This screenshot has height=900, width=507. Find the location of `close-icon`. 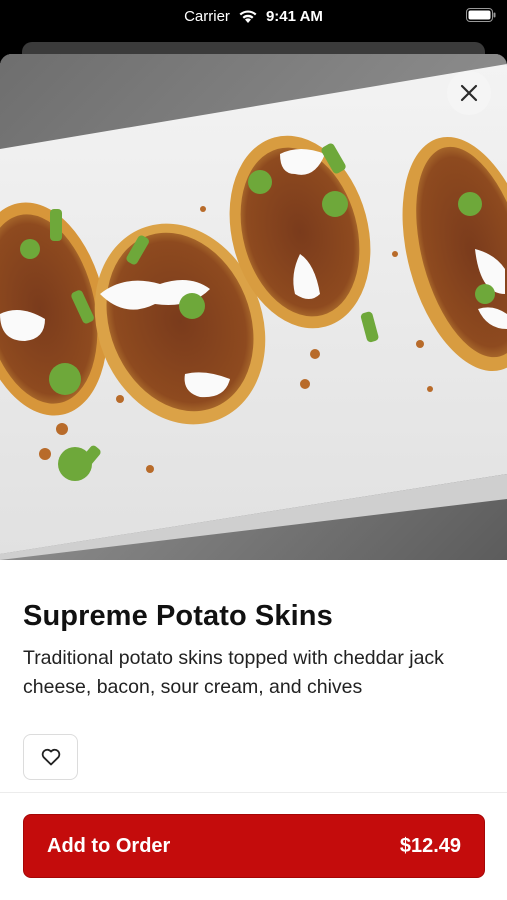

close-icon is located at coordinates (469, 93).